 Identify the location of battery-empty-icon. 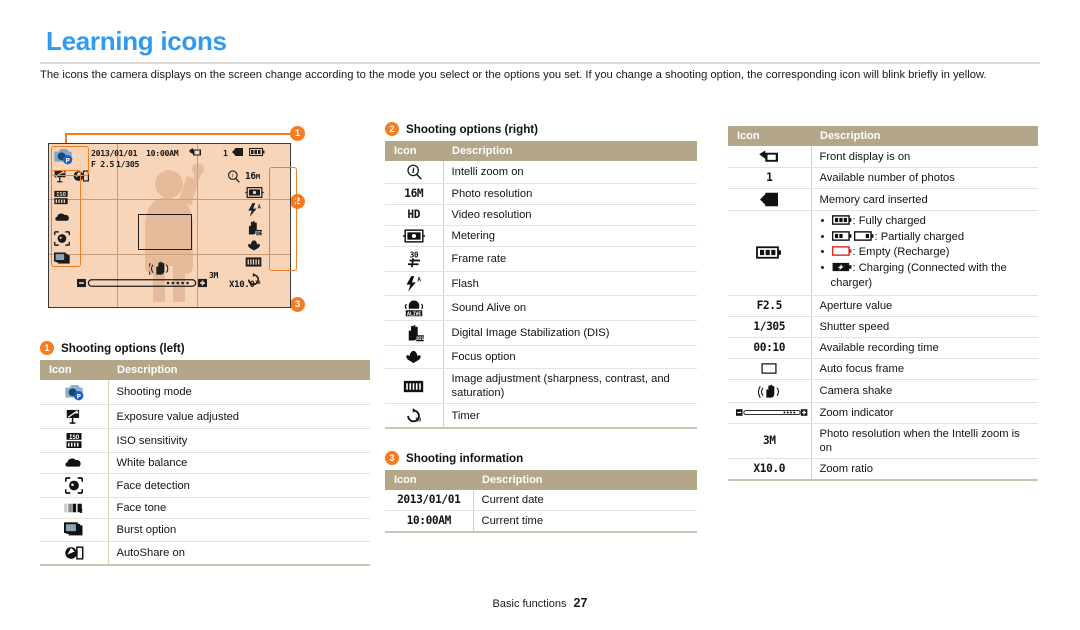
(841, 251).